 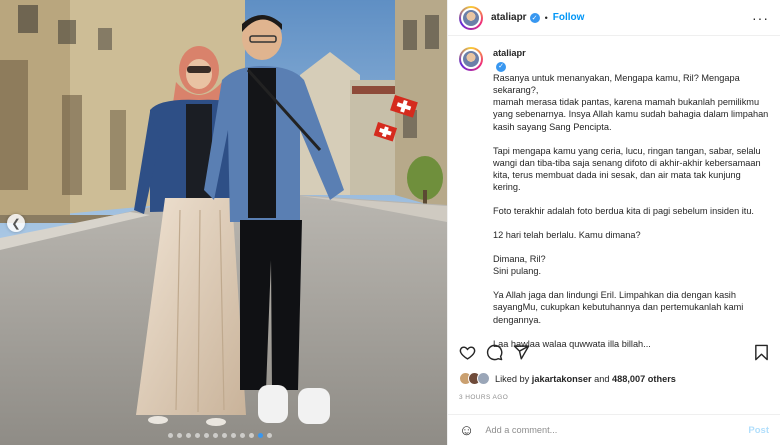 I want to click on caption-avatar, so click(x=471, y=59).